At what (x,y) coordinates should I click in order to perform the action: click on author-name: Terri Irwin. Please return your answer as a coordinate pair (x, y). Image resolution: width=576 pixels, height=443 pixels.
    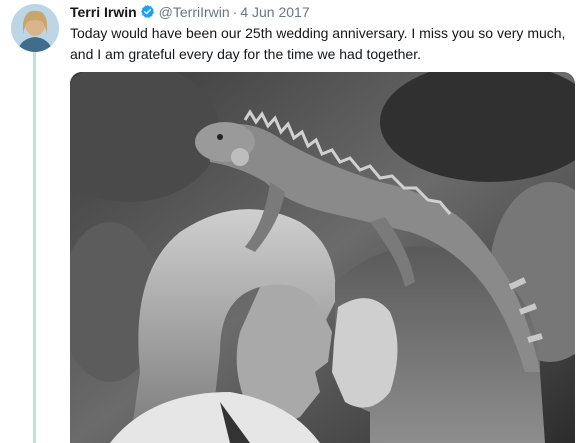
    Looking at the image, I should click on (103, 12).